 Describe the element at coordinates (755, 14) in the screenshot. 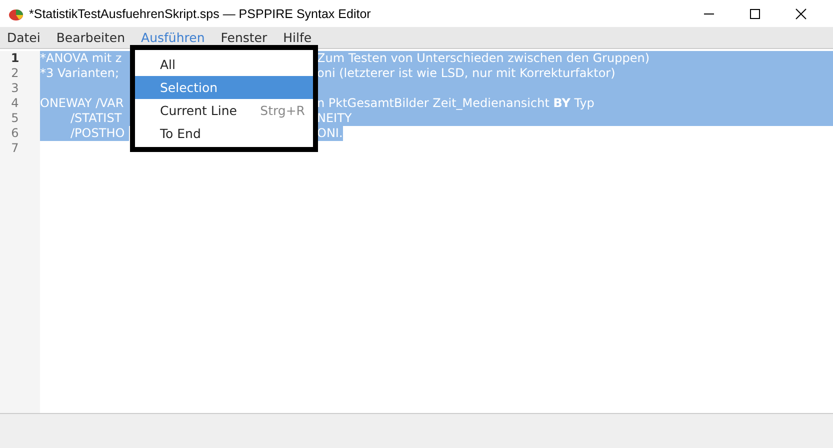

I see `maximize-icon` at that location.